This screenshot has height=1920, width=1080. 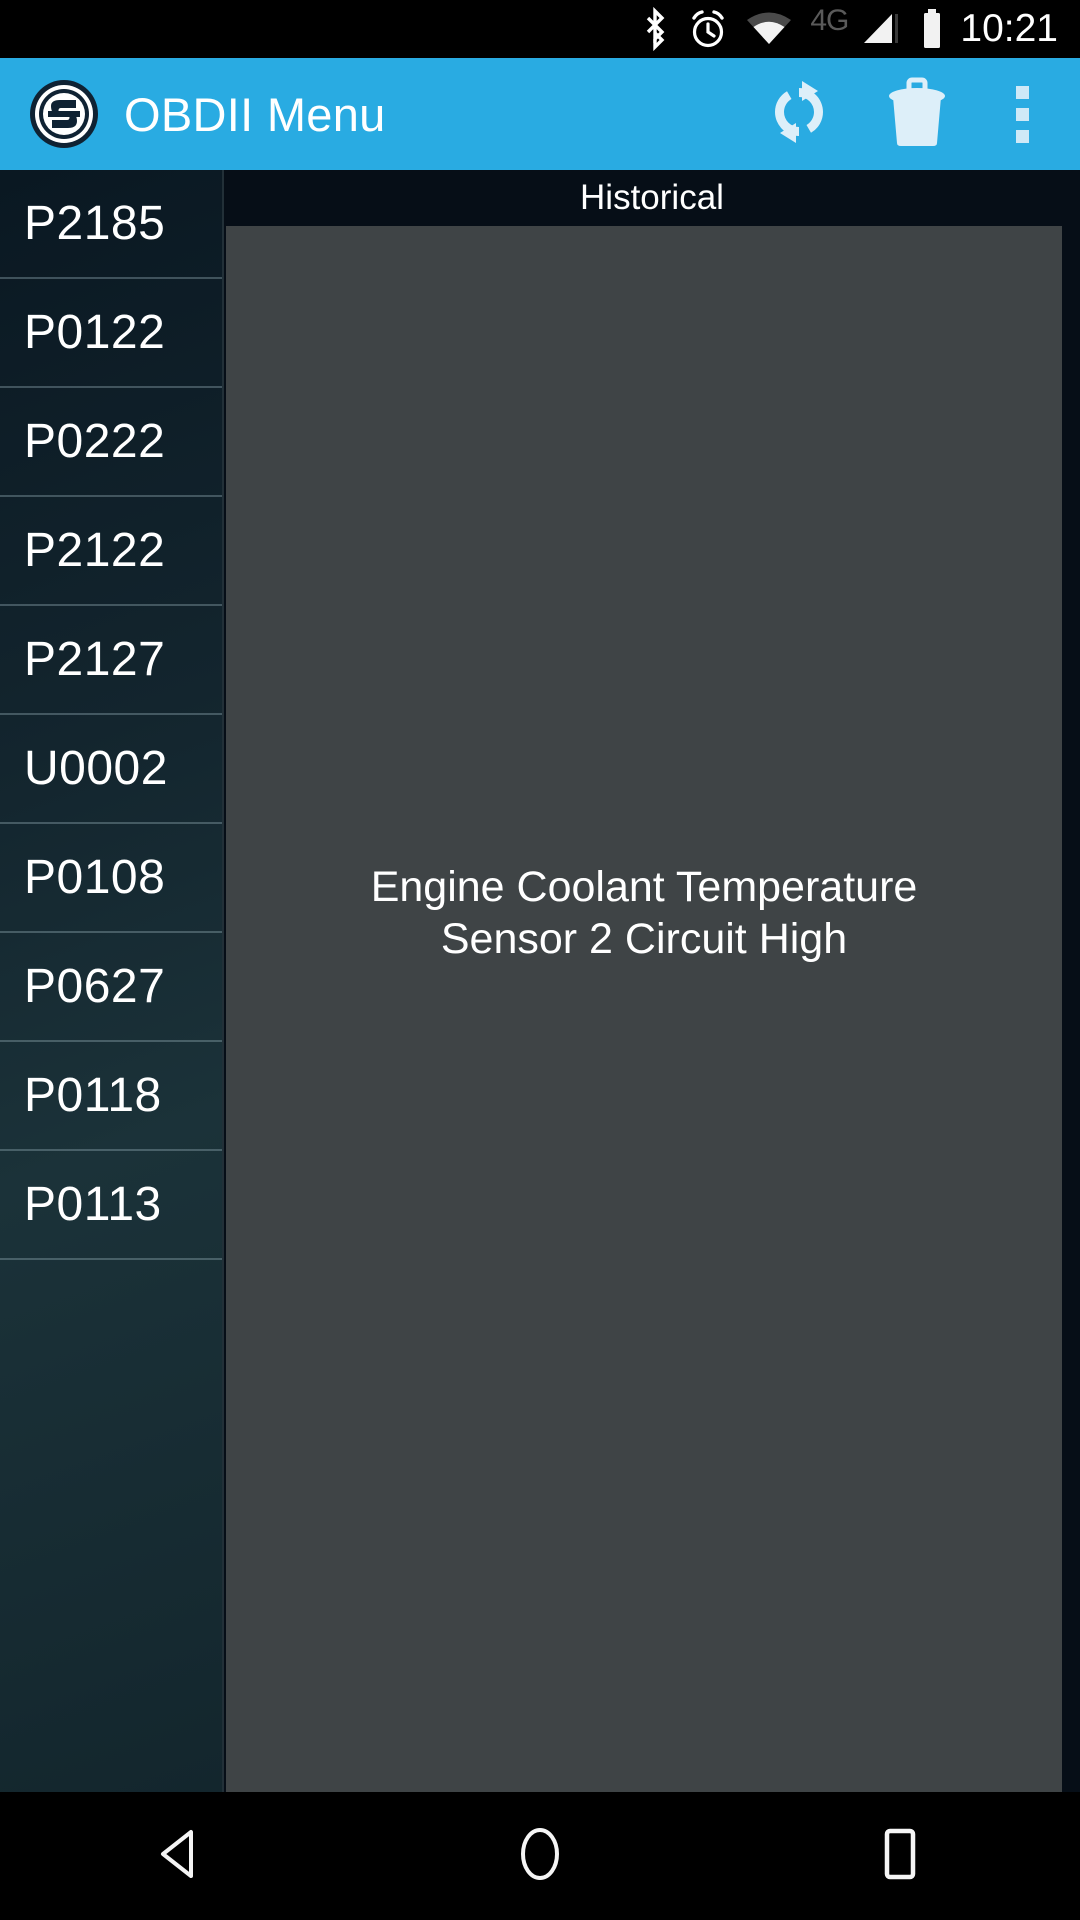 I want to click on overflow-menu-icon, so click(x=1022, y=114).